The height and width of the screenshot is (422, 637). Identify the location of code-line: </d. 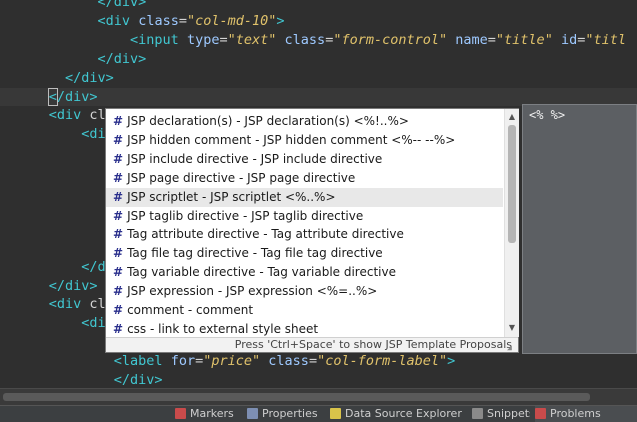
(53, 267).